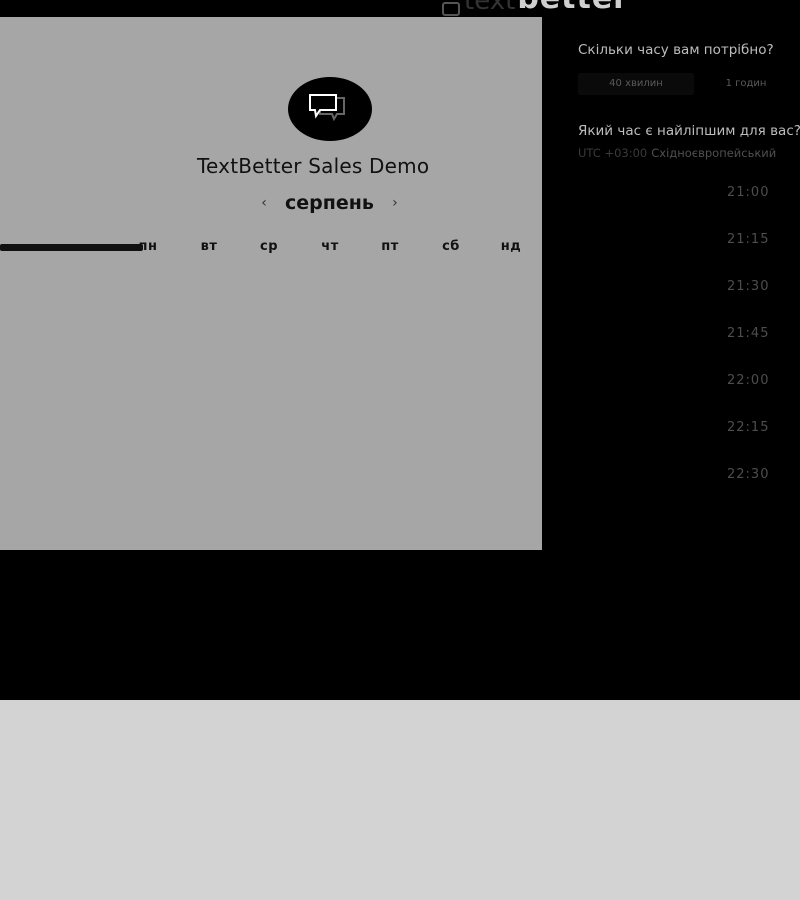  What do you see at coordinates (573, 8) in the screenshot?
I see `logo-text-bold: better` at bounding box center [573, 8].